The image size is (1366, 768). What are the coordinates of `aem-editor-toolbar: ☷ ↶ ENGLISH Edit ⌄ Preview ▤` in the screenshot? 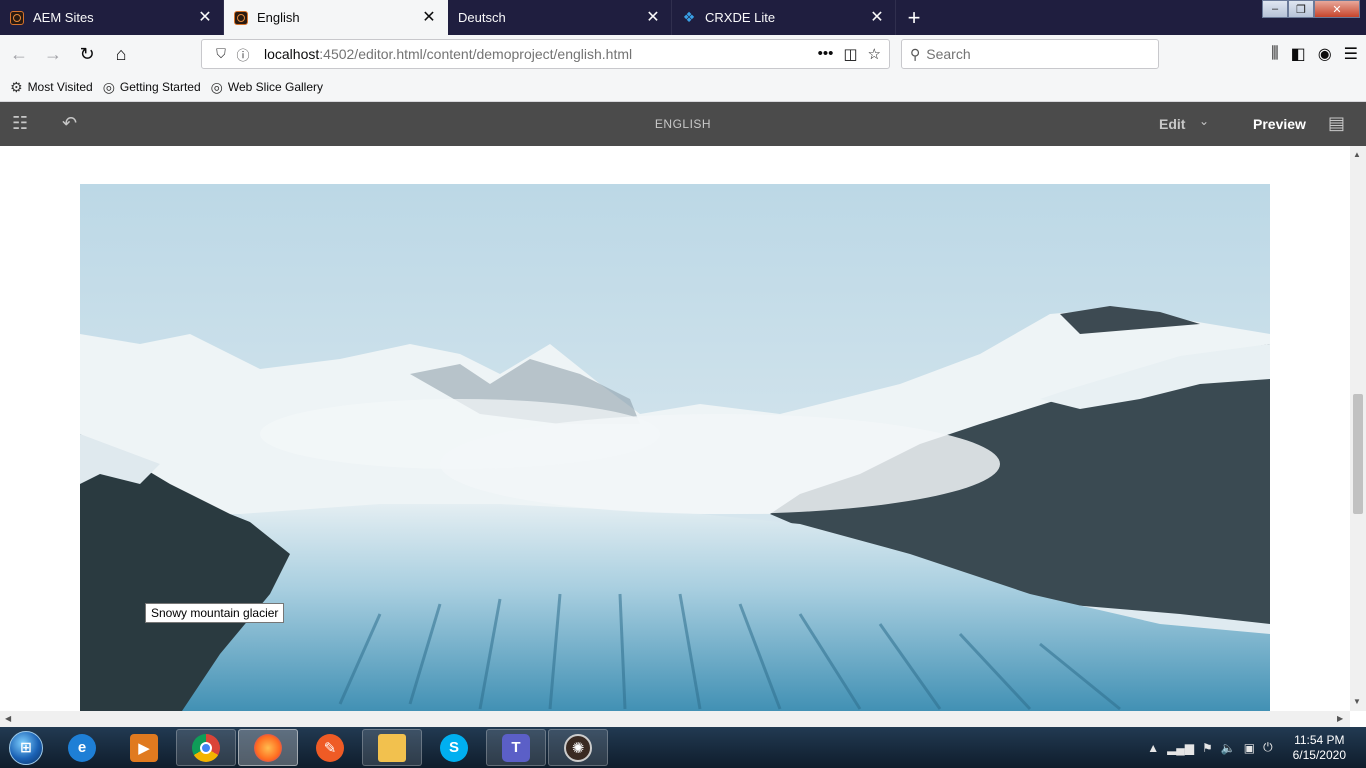 It's located at (683, 124).